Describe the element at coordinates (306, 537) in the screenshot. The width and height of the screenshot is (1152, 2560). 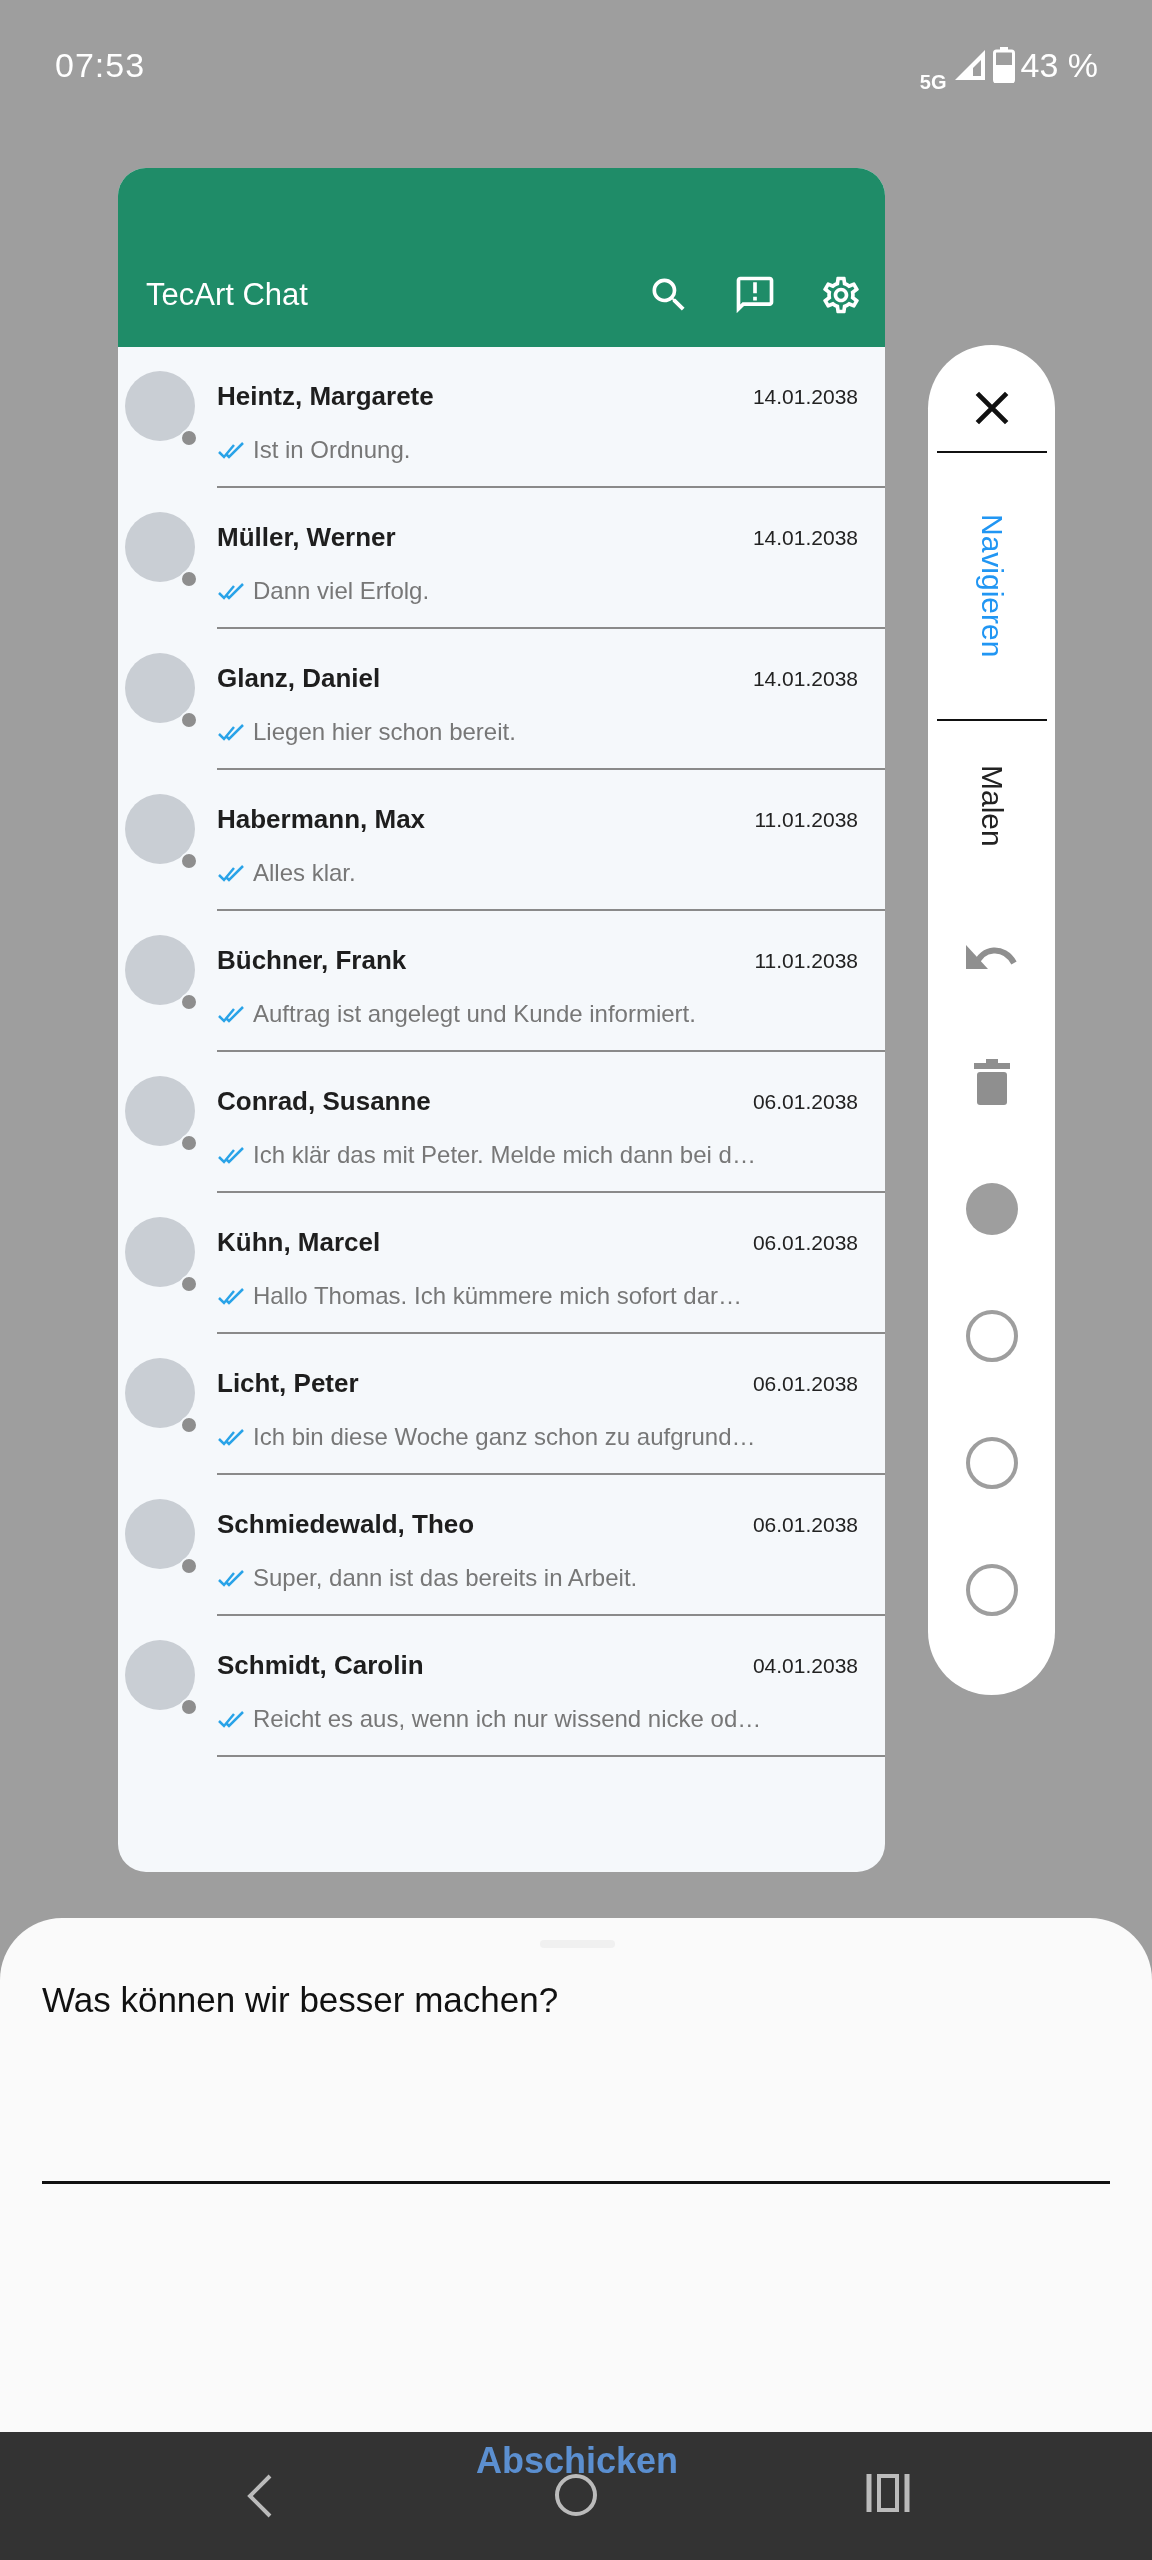
I see `contact-name: Müller, Werner` at that location.